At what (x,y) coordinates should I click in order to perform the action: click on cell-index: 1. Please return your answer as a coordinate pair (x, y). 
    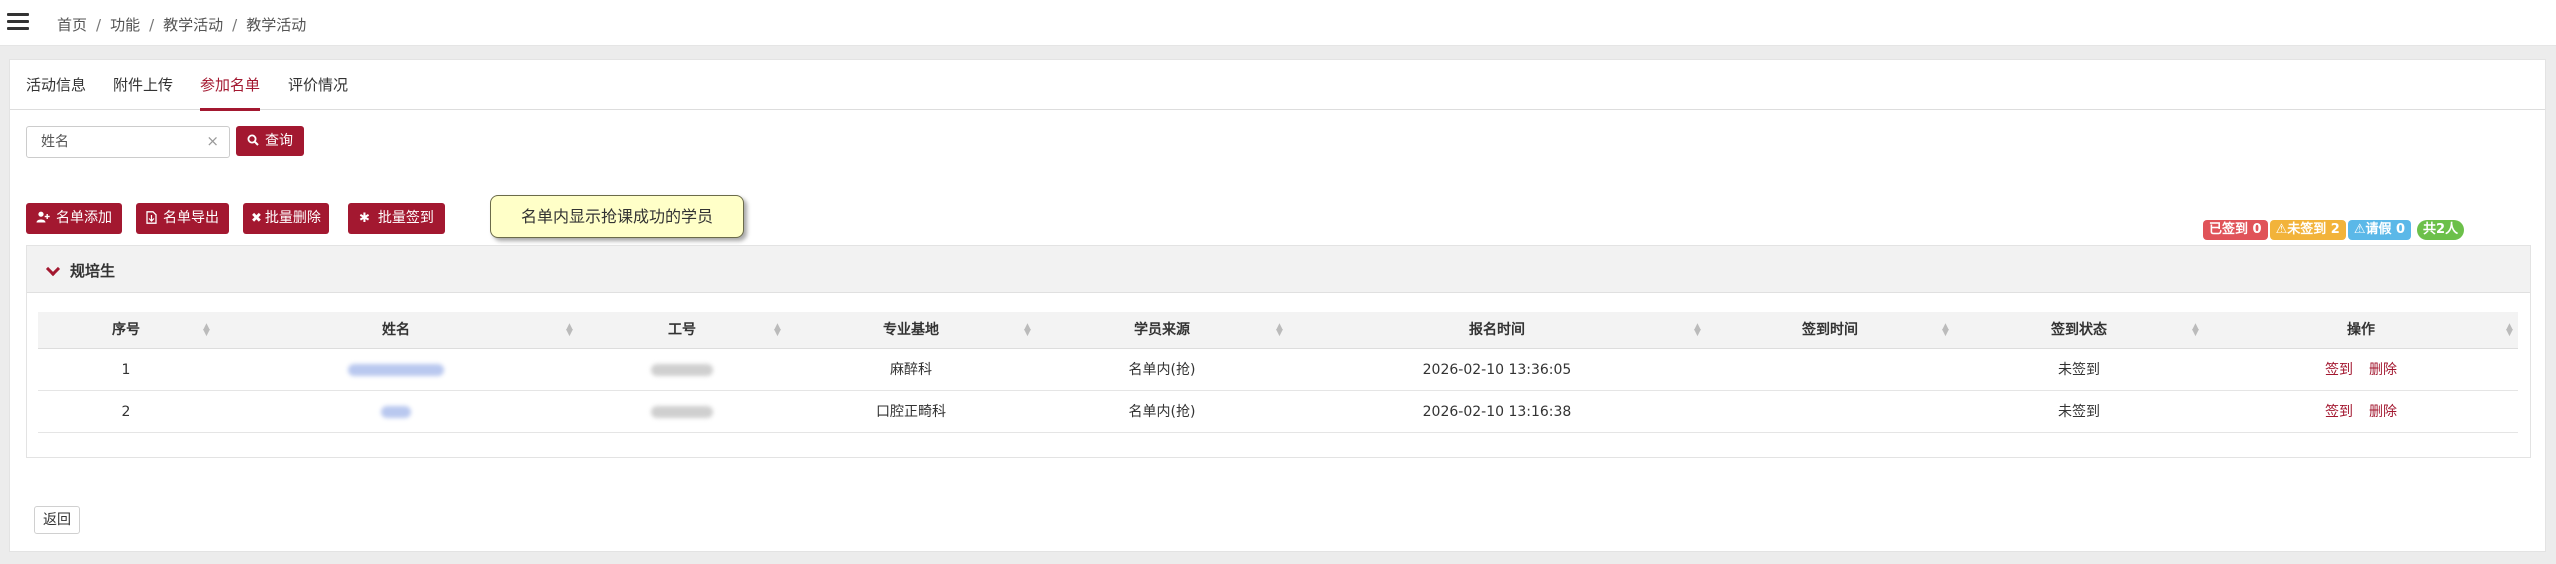
    Looking at the image, I should click on (126, 370).